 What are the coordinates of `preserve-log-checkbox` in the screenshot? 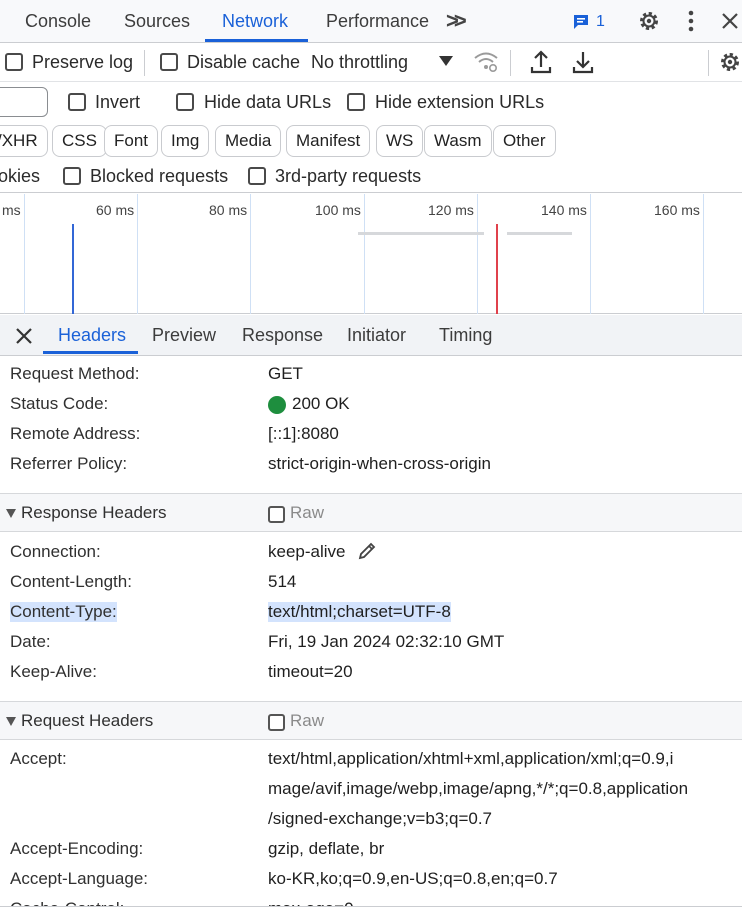 It's located at (14, 62).